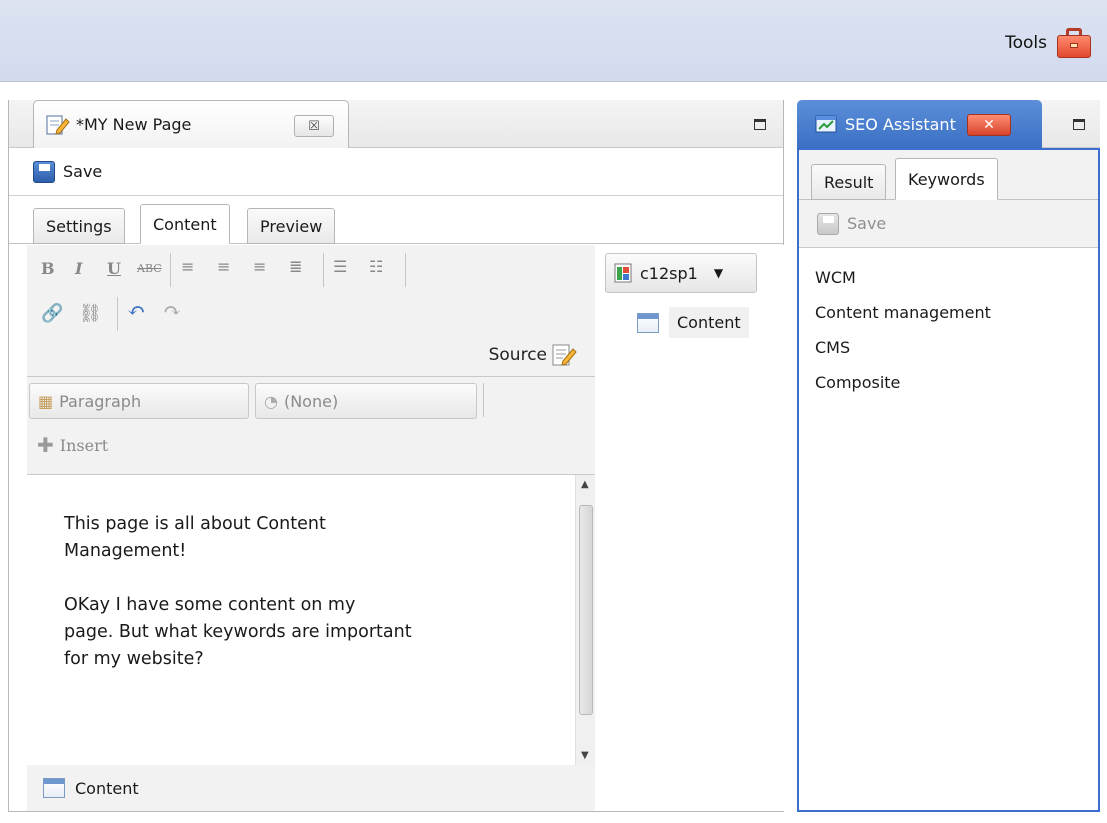 The height and width of the screenshot is (823, 1107). I want to click on link-icon: 🔗, so click(52, 313).